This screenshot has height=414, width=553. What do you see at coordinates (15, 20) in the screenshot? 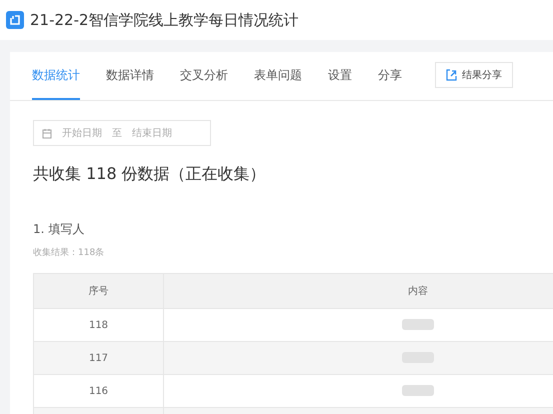
I see `form-logo-icon` at bounding box center [15, 20].